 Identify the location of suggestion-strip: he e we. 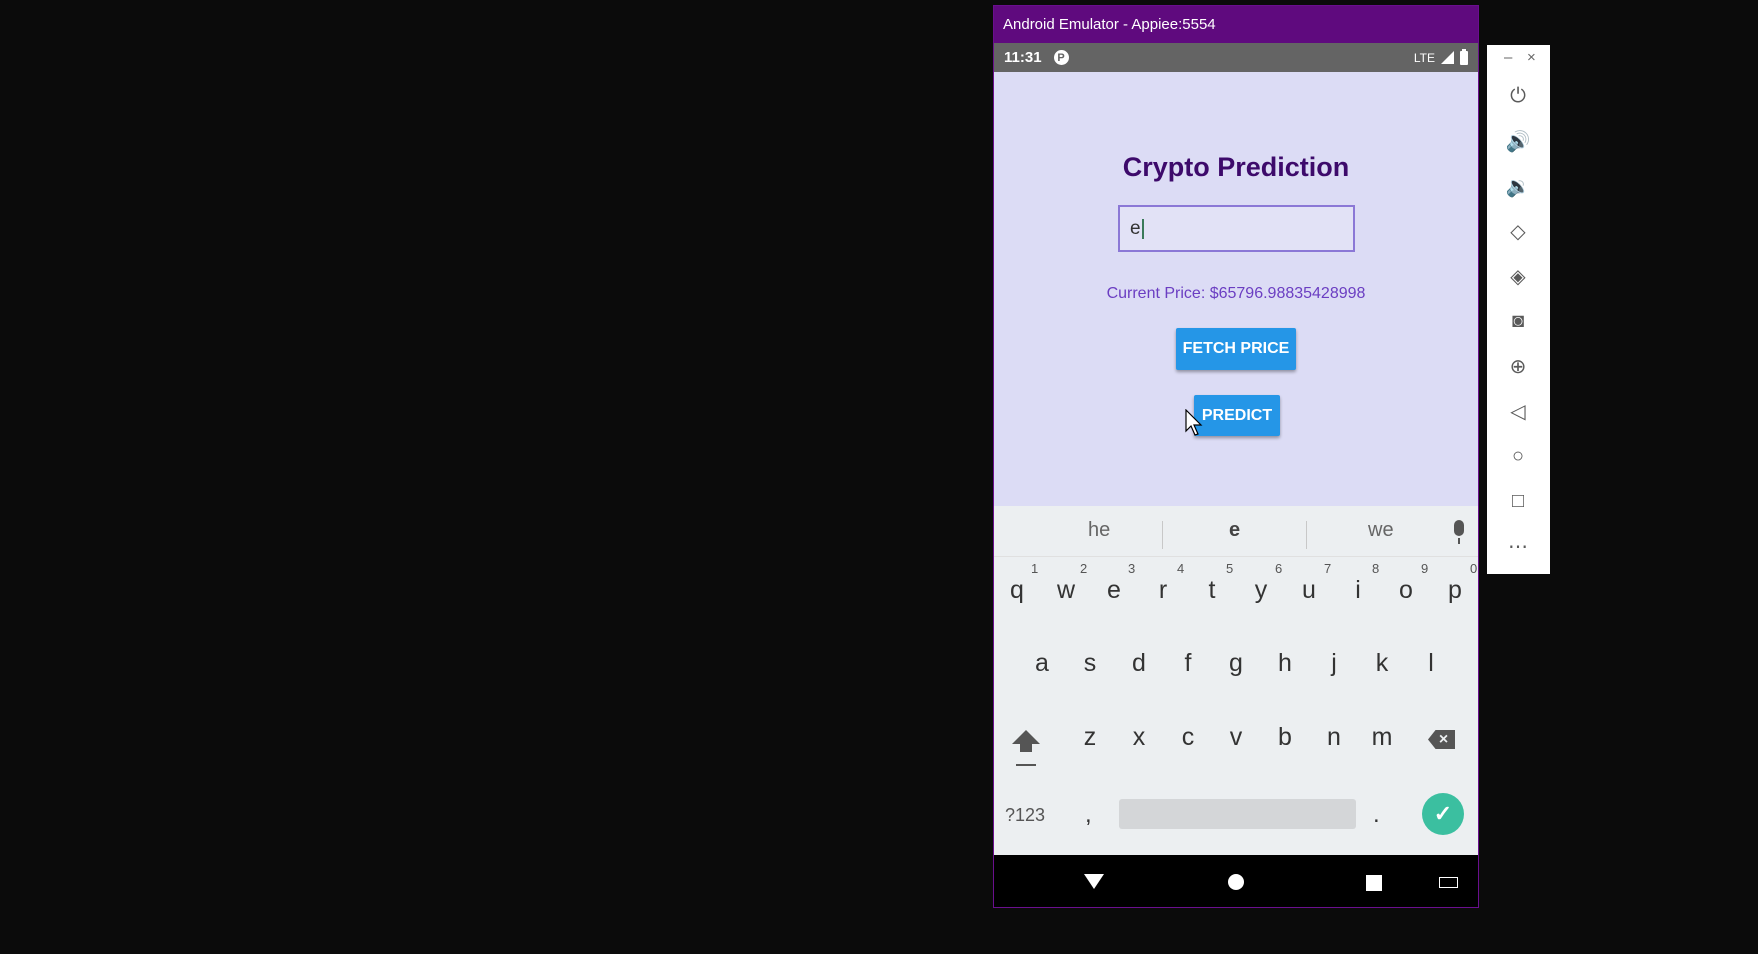
(1236, 531).